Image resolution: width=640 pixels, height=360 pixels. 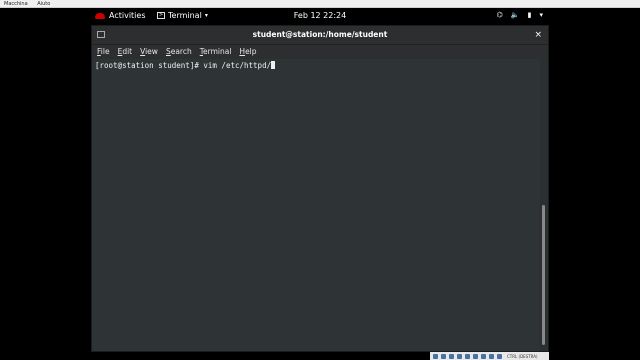 What do you see at coordinates (459, 356) in the screenshot?
I see `network-icon` at bounding box center [459, 356].